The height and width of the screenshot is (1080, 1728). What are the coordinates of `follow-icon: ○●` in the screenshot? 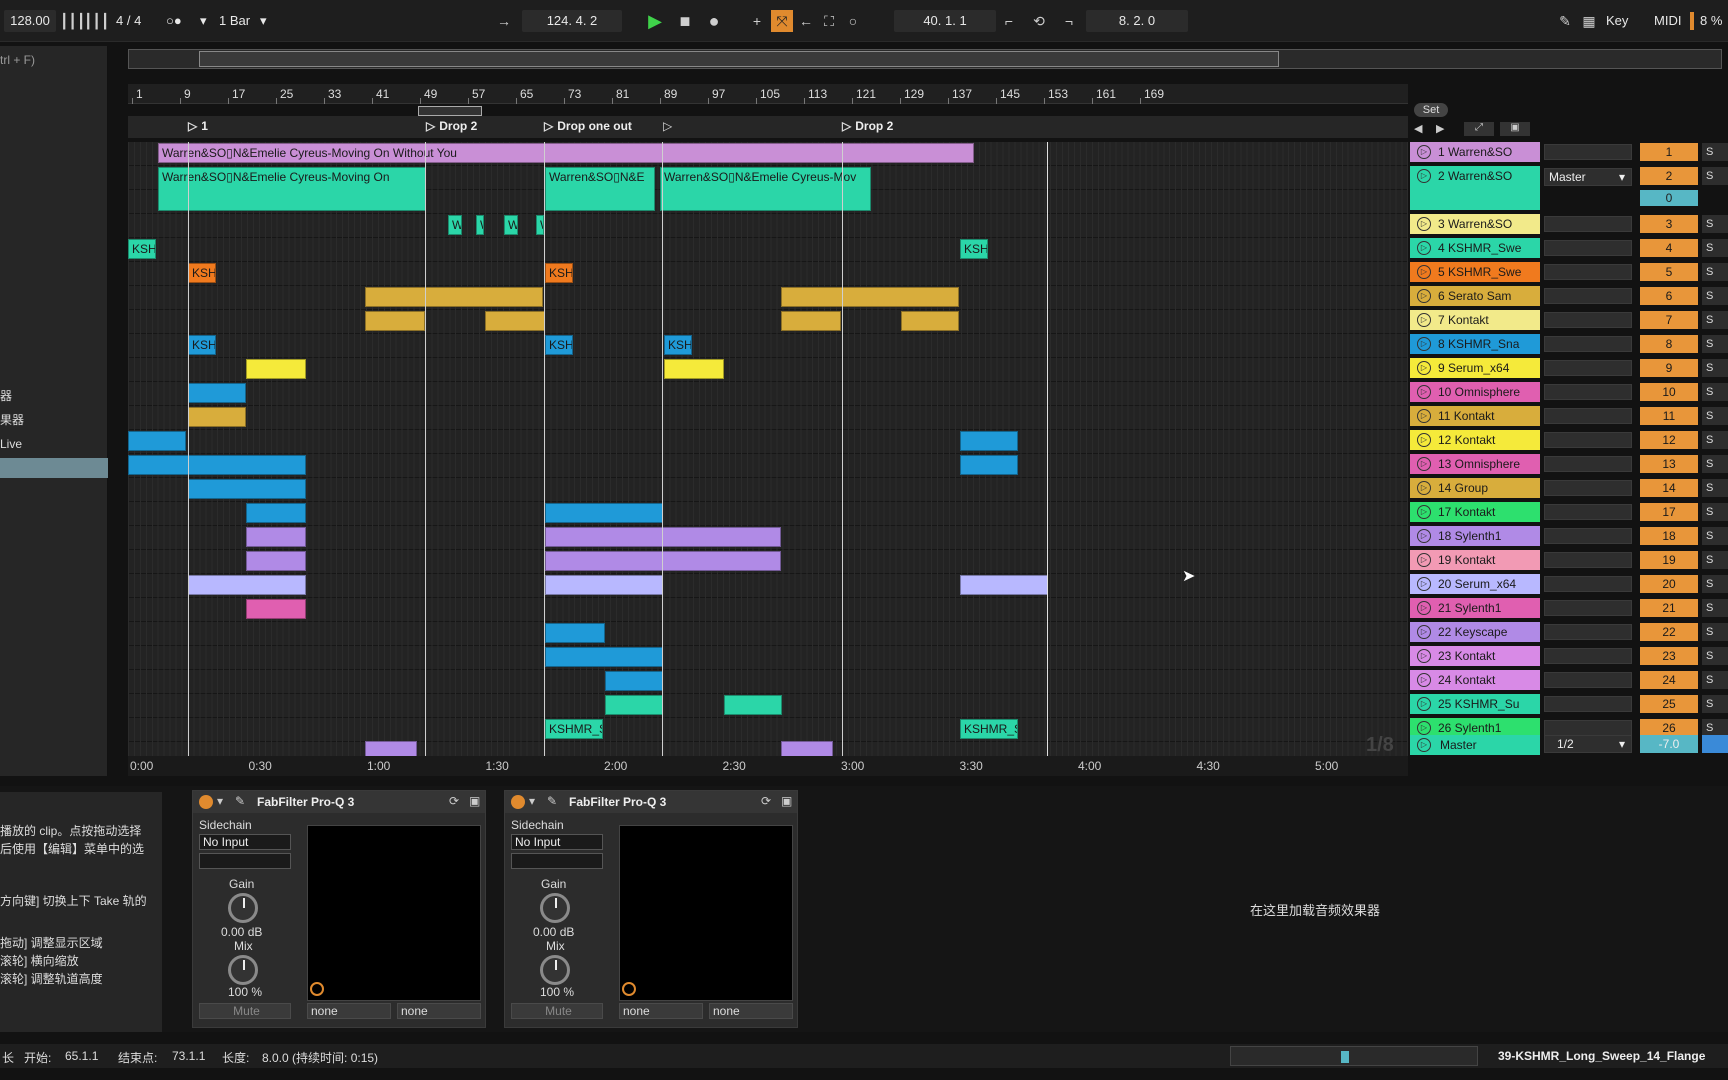 It's located at (174, 21).